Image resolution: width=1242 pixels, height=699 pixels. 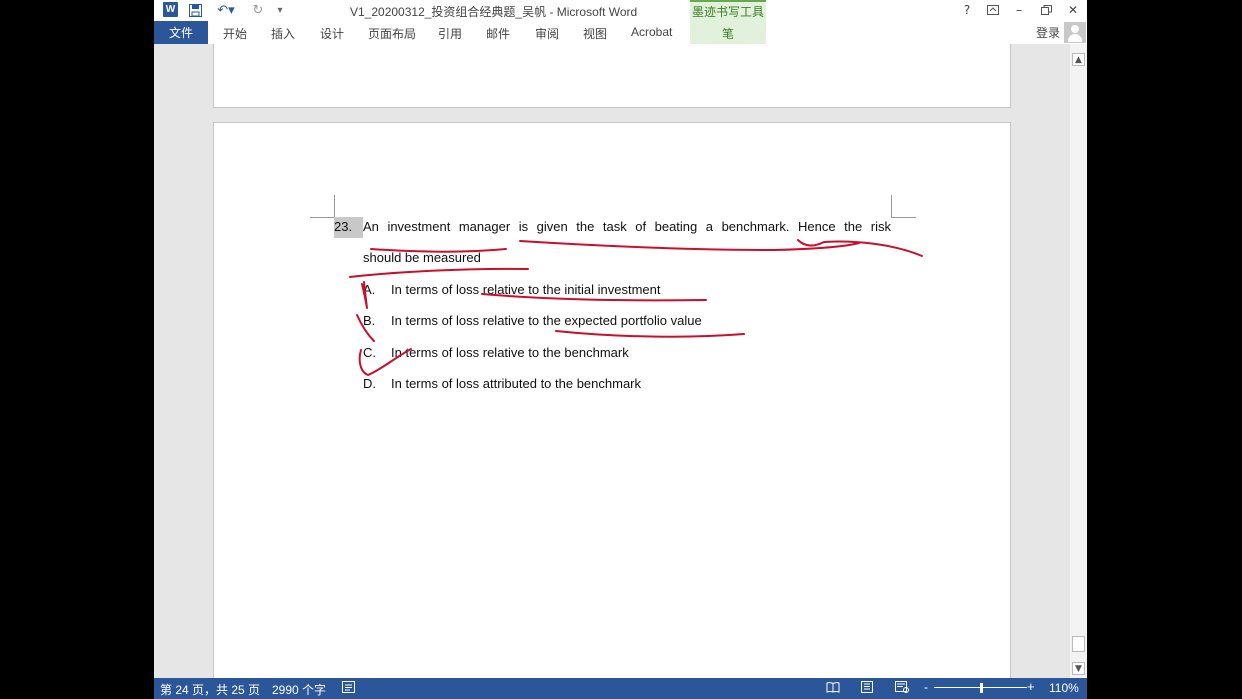 What do you see at coordinates (1031, 686) in the screenshot?
I see `zoom-in-button: +` at bounding box center [1031, 686].